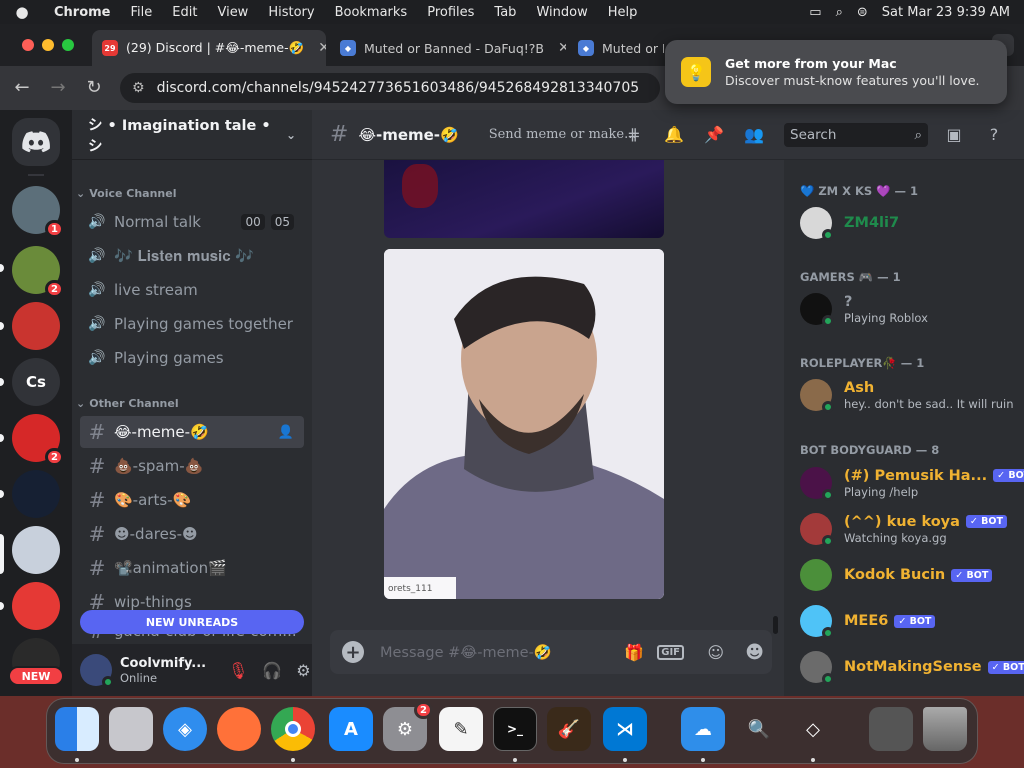  What do you see at coordinates (561, 12) in the screenshot?
I see `menu-window: Window` at bounding box center [561, 12].